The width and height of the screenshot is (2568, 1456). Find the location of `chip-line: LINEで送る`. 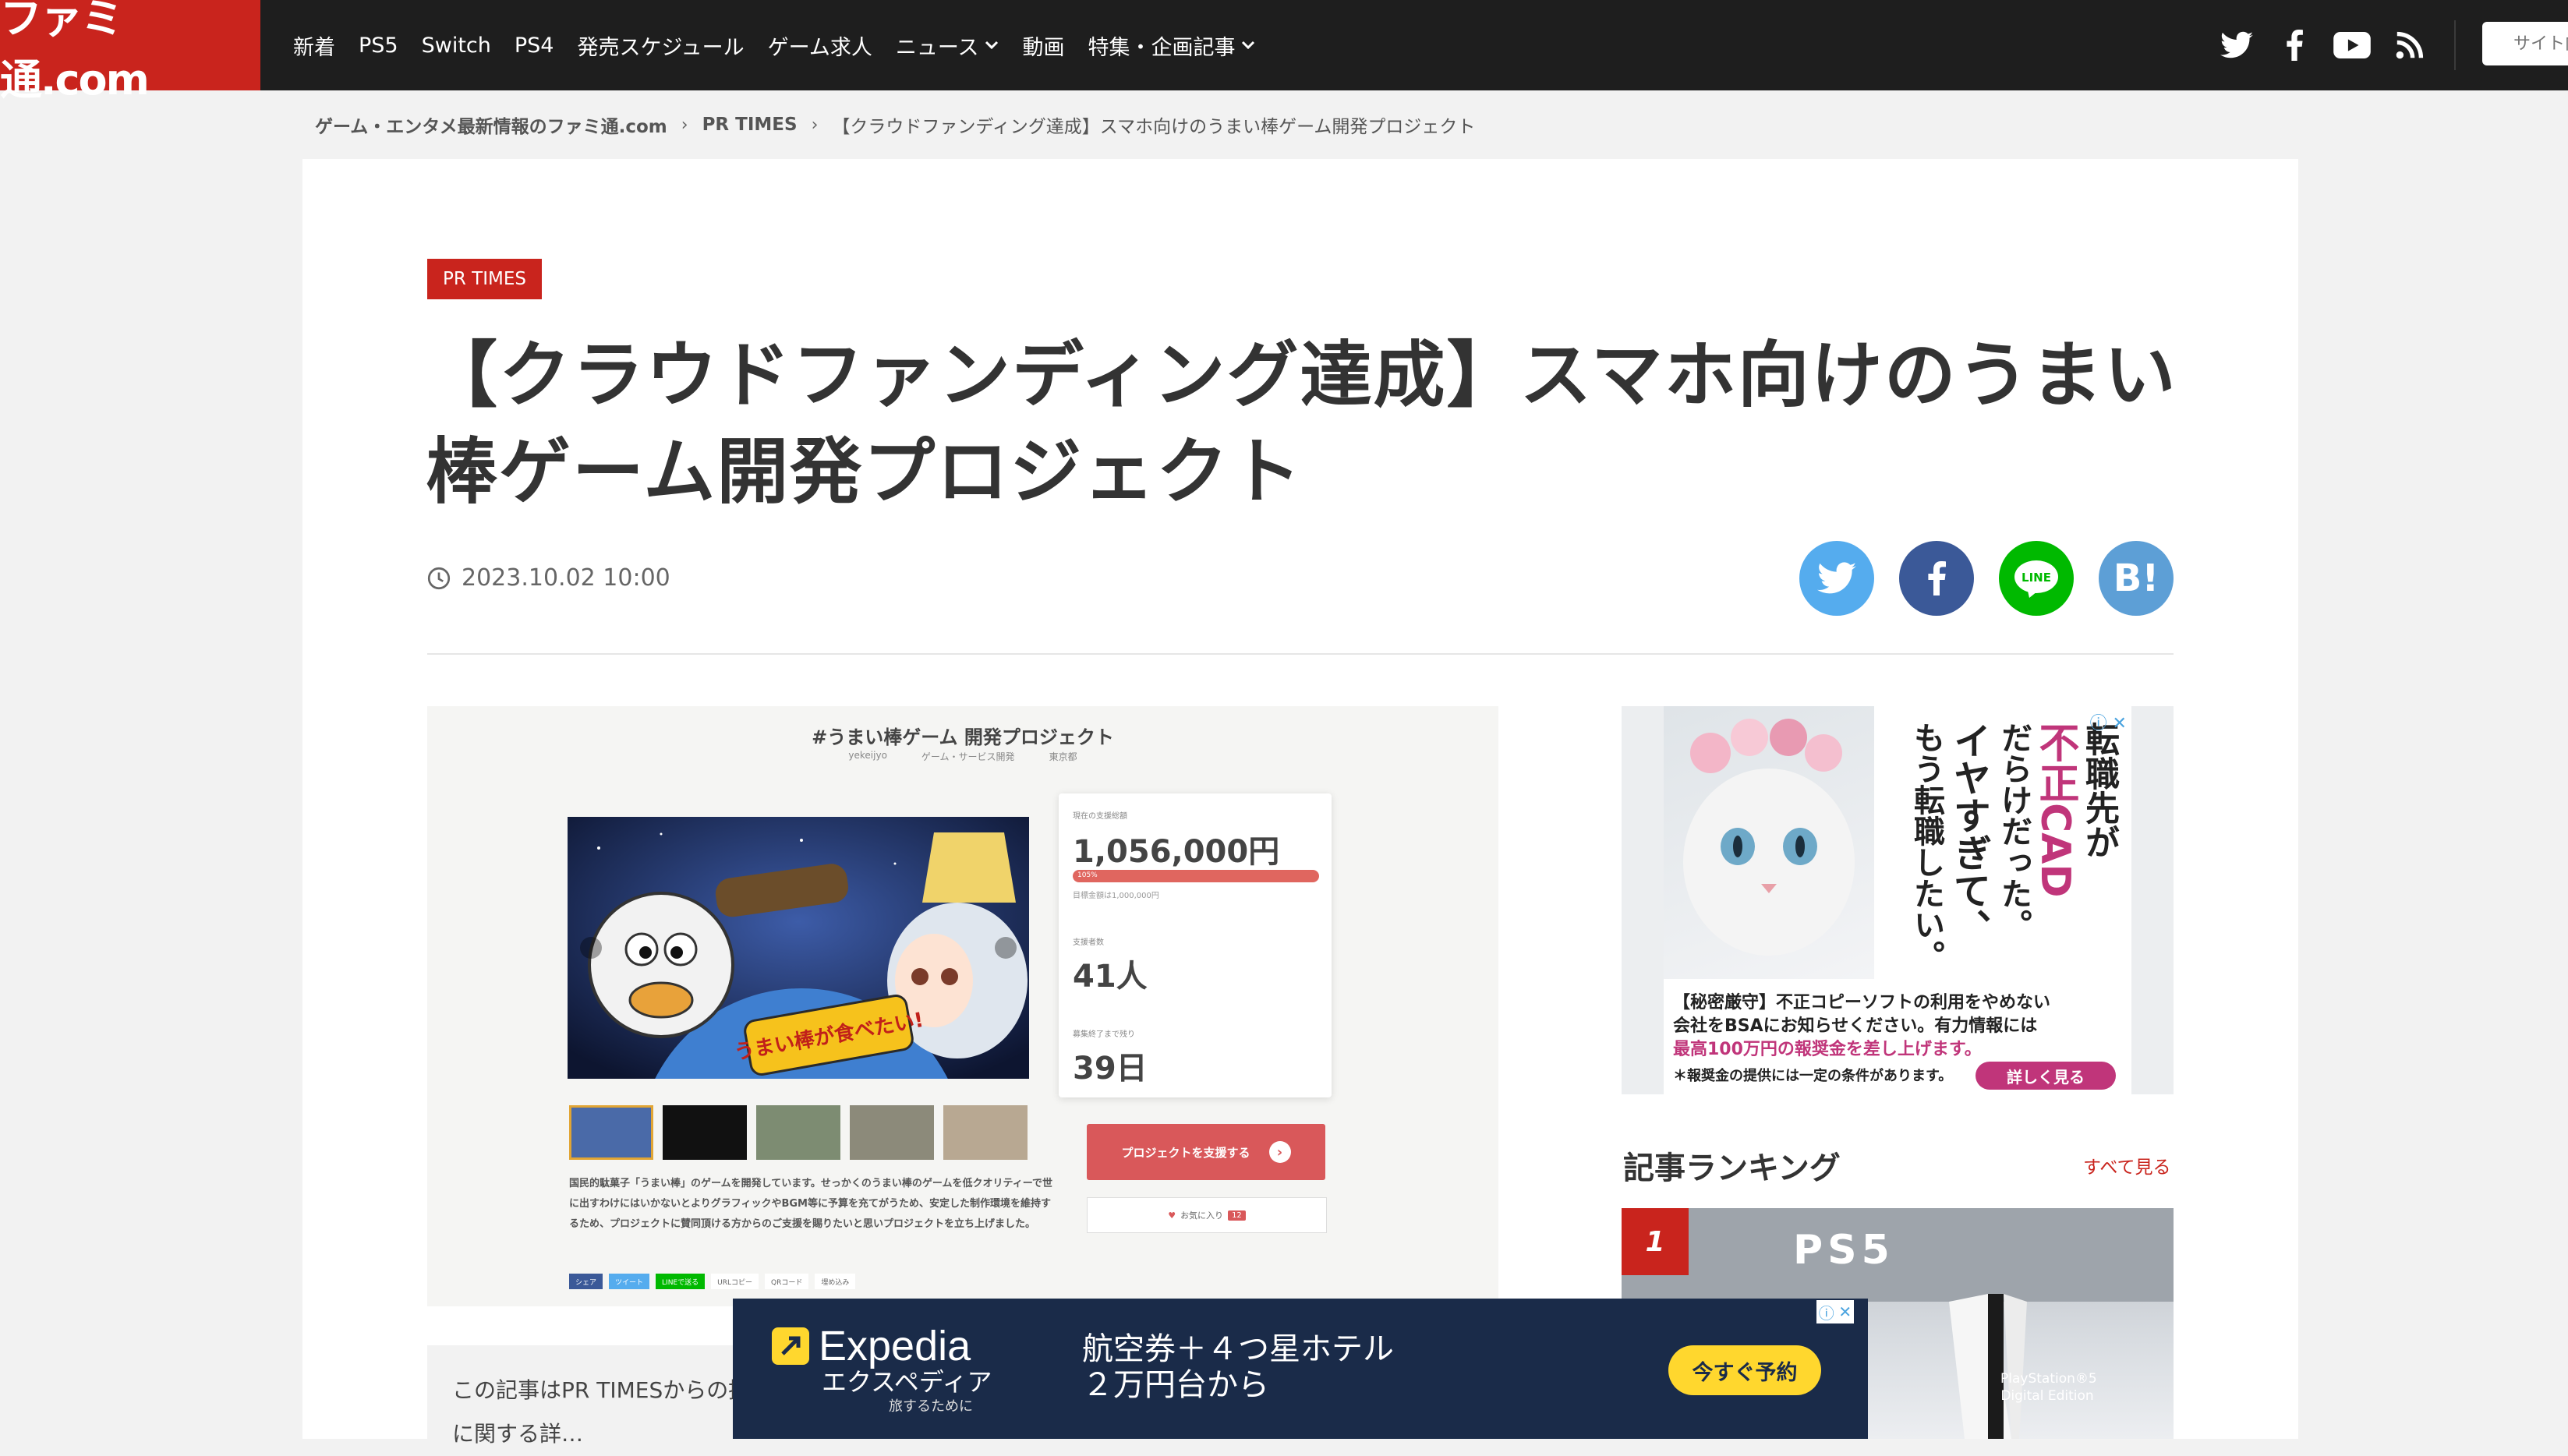

chip-line: LINEで送る is located at coordinates (681, 1281).